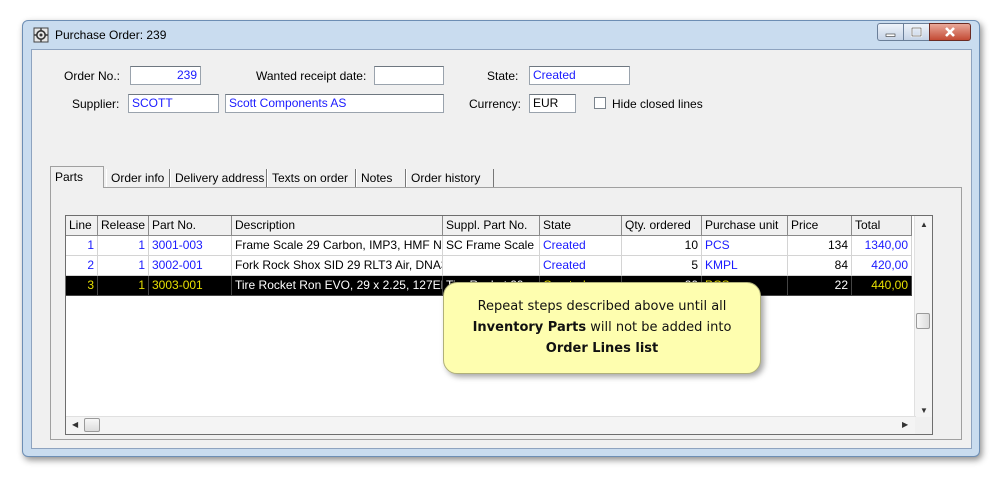  Describe the element at coordinates (529, 327) in the screenshot. I see `callout-inventory-parts: Inventory Parts` at that location.